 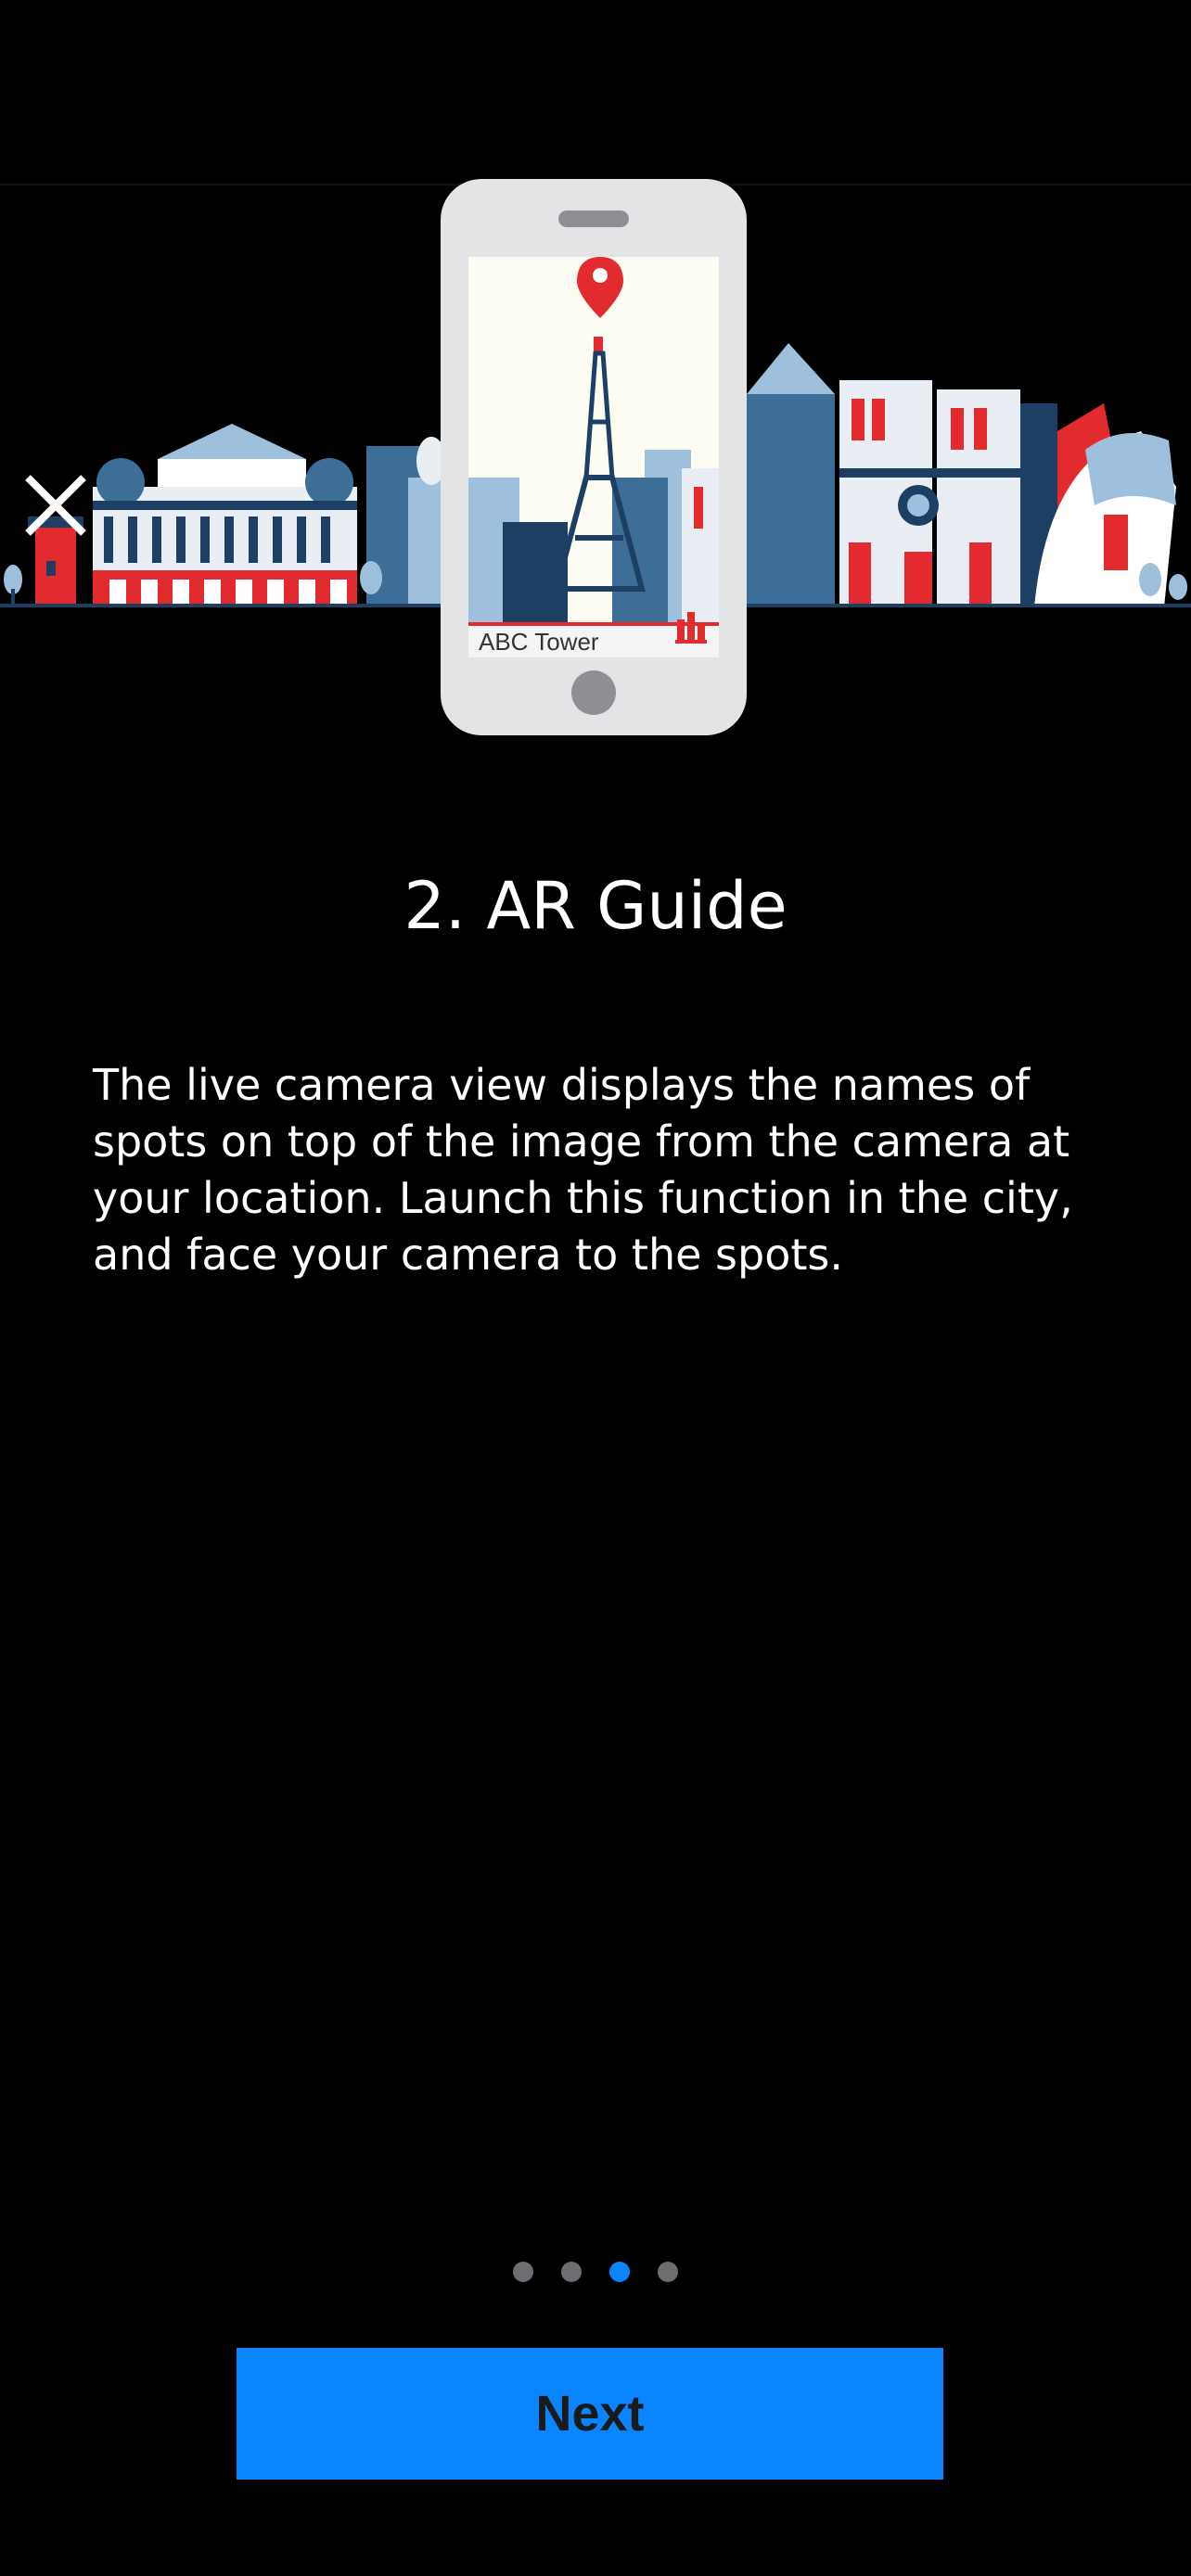 What do you see at coordinates (225, 515) in the screenshot?
I see `opera-building-icon` at bounding box center [225, 515].